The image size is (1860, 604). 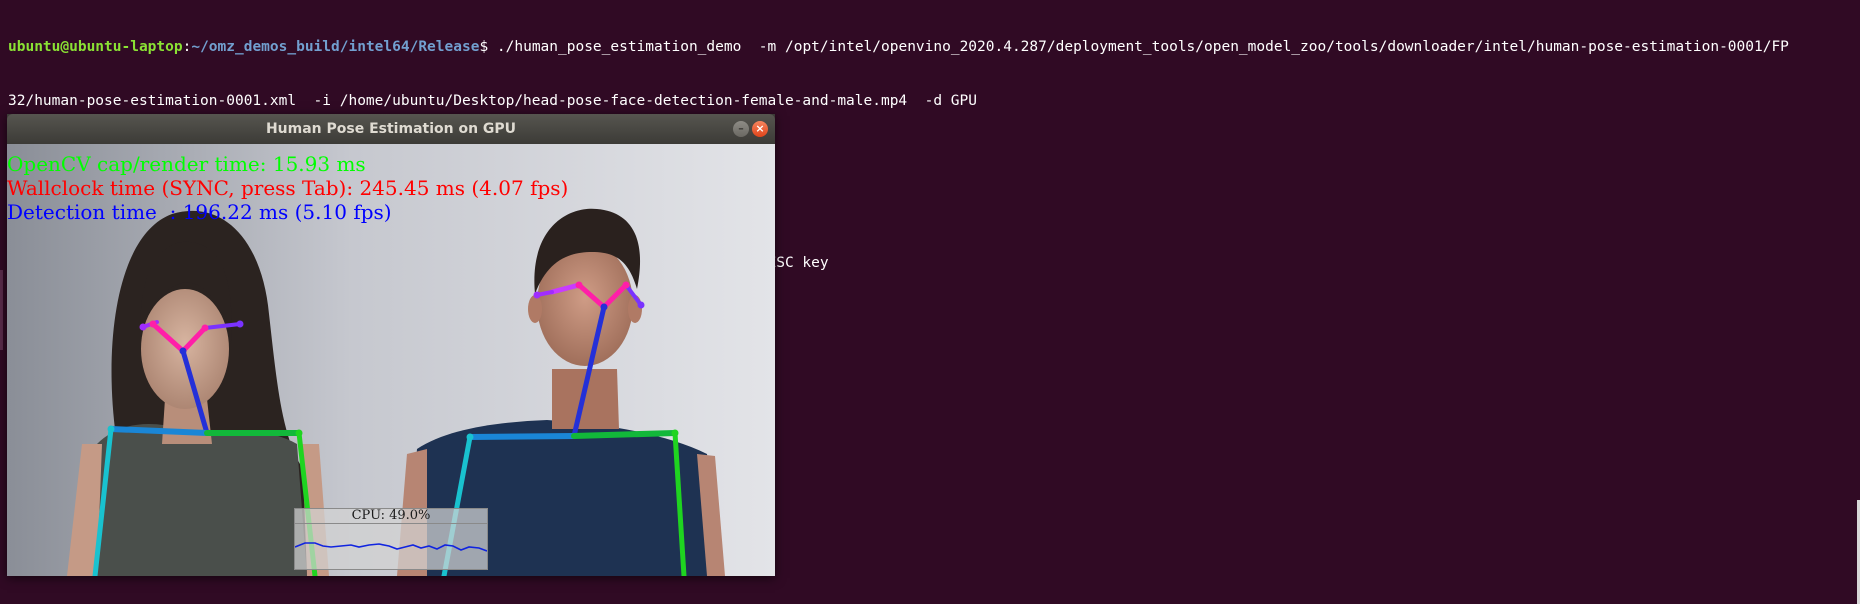 I want to click on close-icon: ×, so click(x=760, y=129).